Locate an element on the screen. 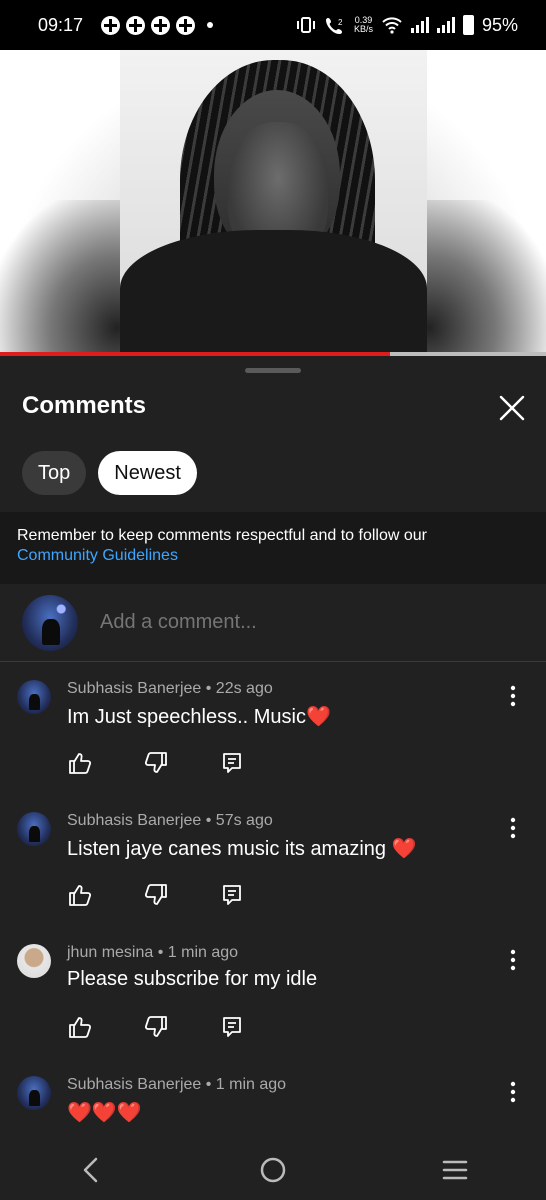  notification-icons is located at coordinates (157, 25).